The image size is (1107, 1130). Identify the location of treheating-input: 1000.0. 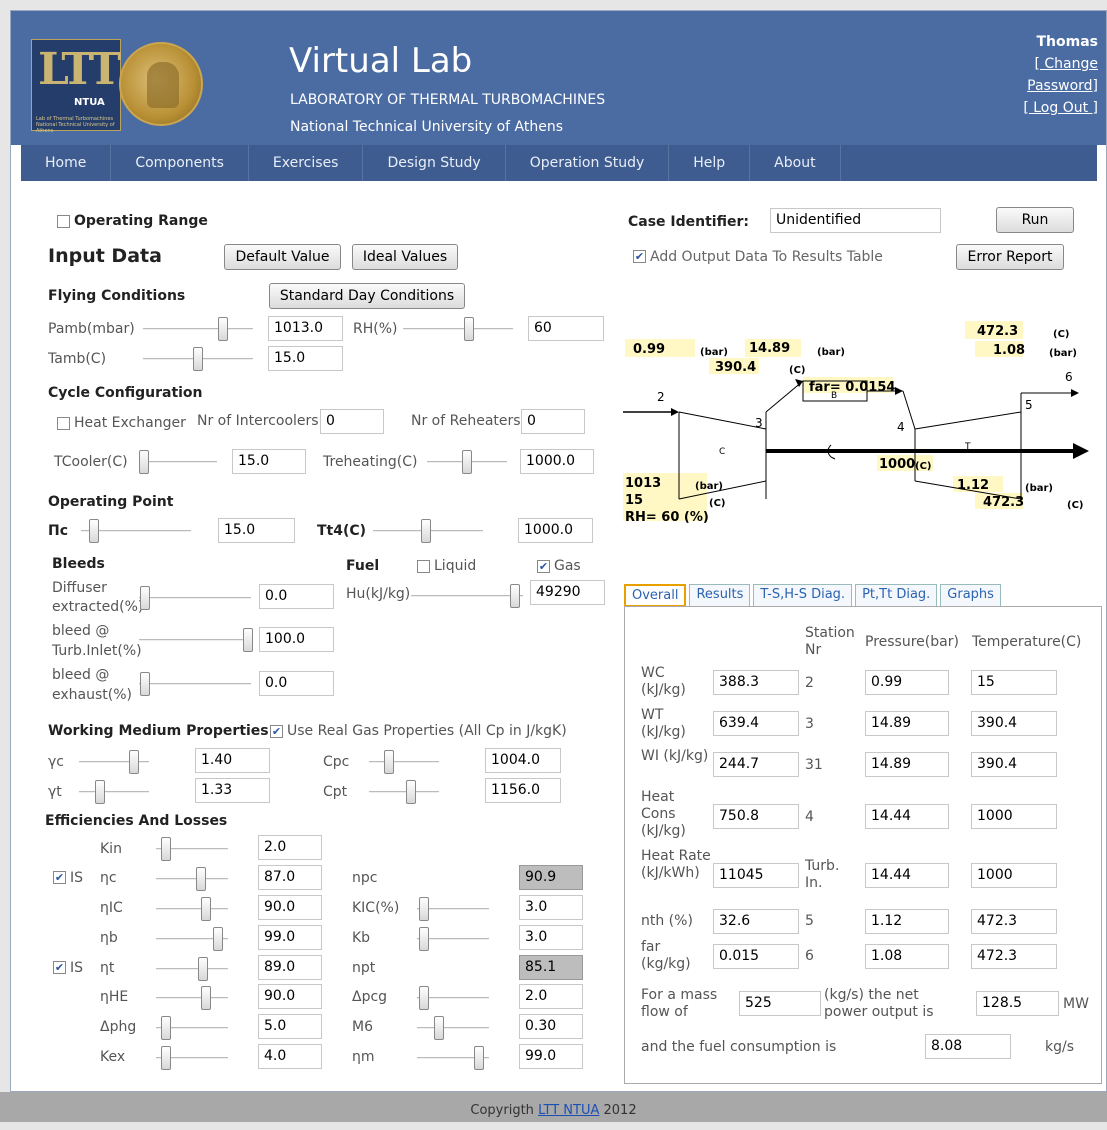
(557, 461).